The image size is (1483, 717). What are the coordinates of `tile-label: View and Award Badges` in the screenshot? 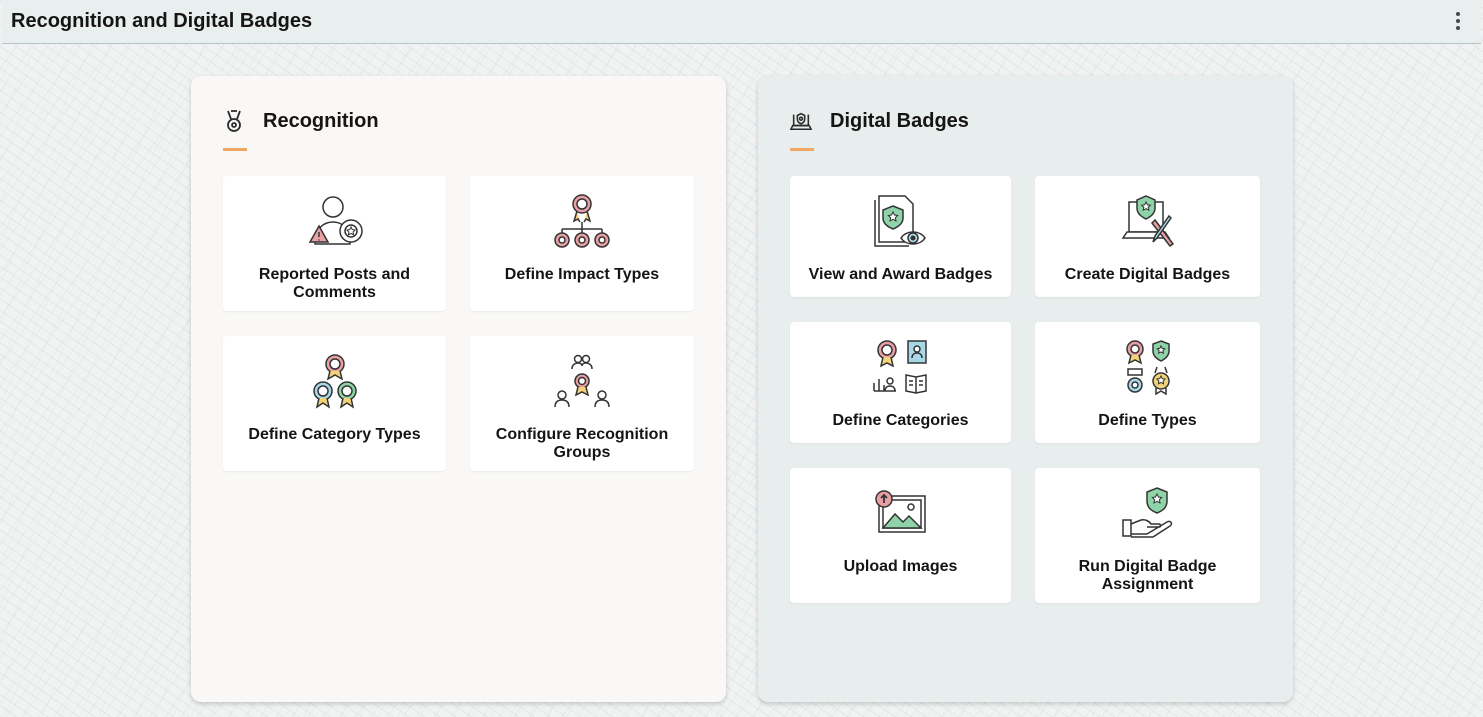 It's located at (900, 274).